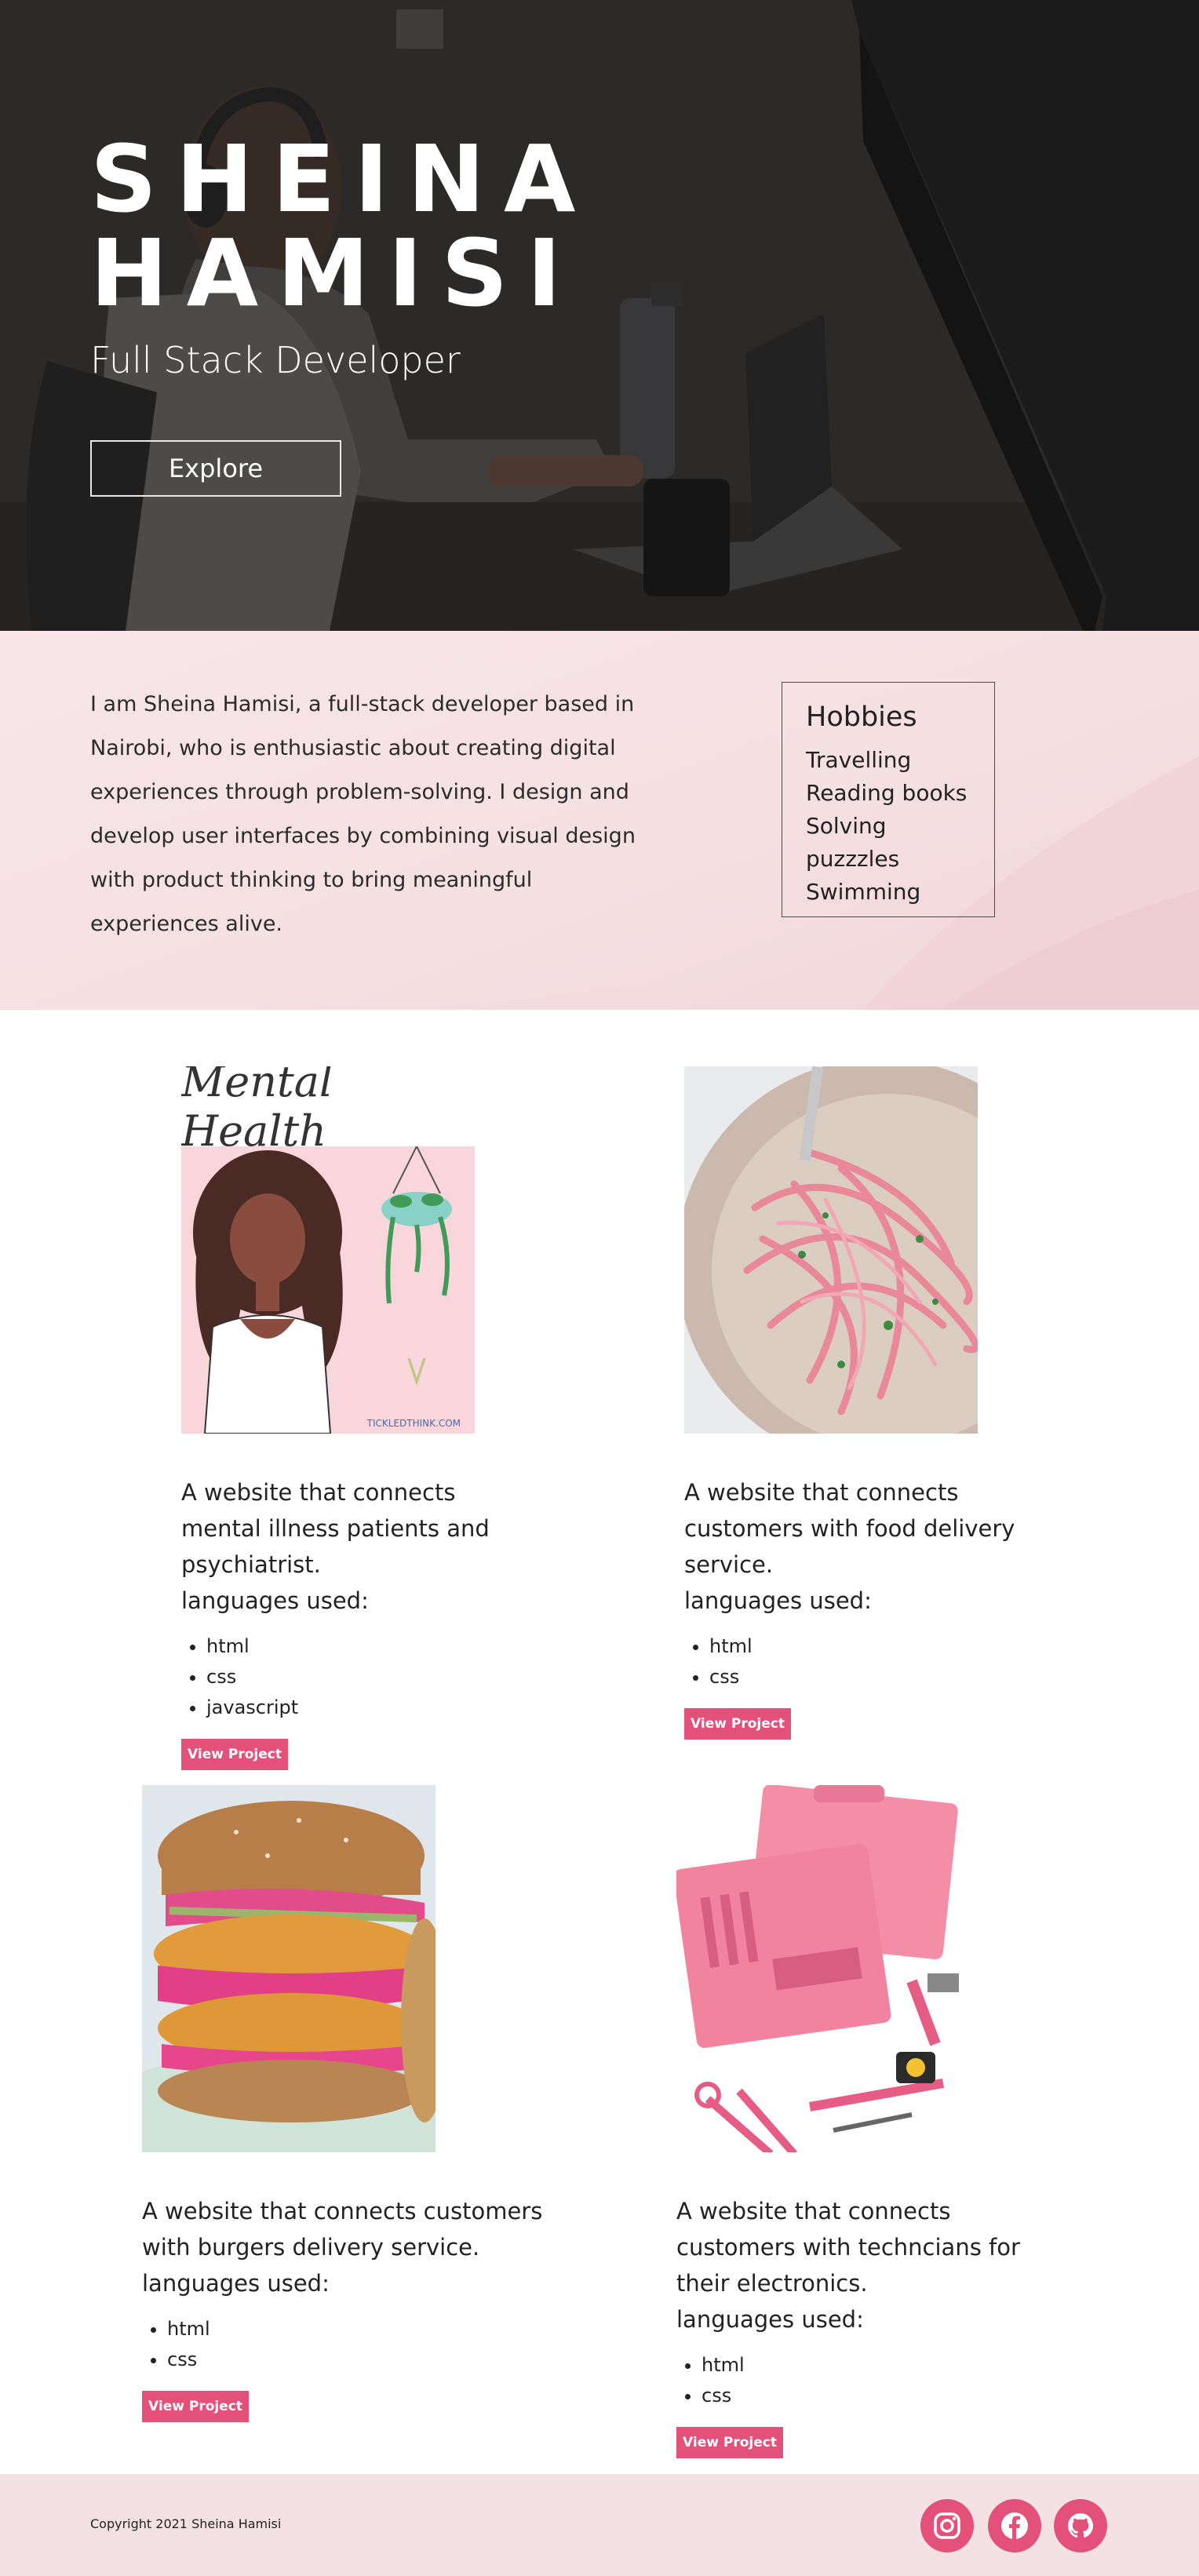 This screenshot has height=2576, width=1199. What do you see at coordinates (342, 179) in the screenshot?
I see `hero-name-first: SHEINA` at bounding box center [342, 179].